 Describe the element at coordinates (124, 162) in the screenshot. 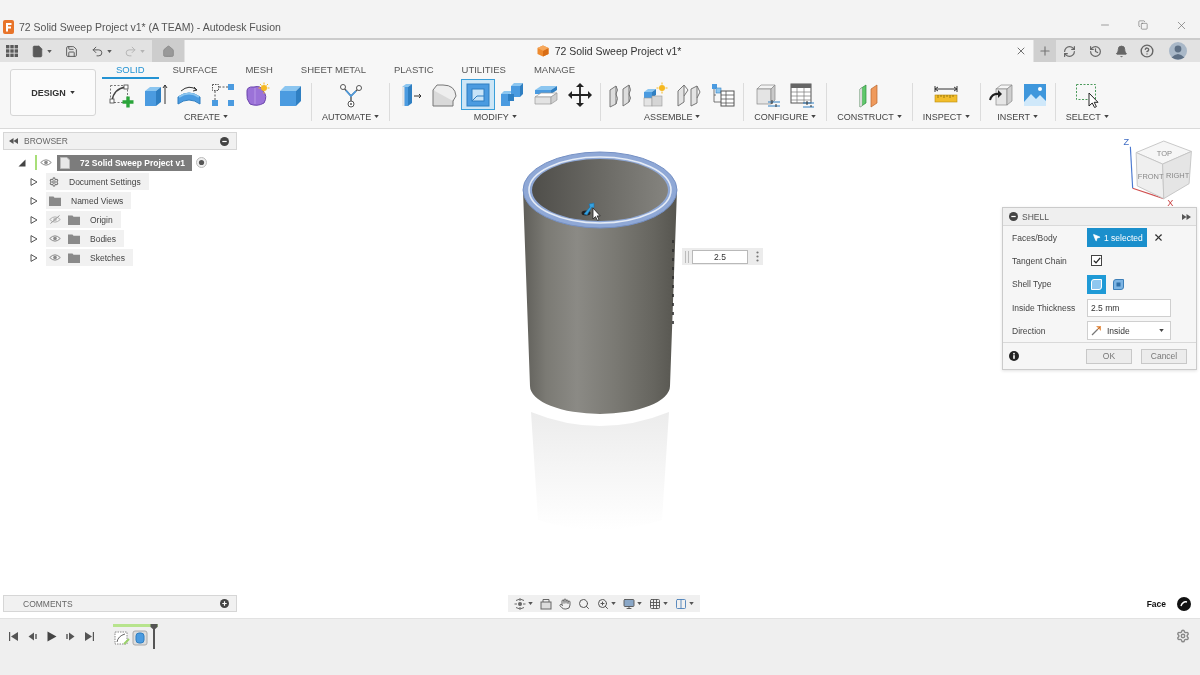

I see `tree-item: 72 Solid Sweep Project v1` at that location.